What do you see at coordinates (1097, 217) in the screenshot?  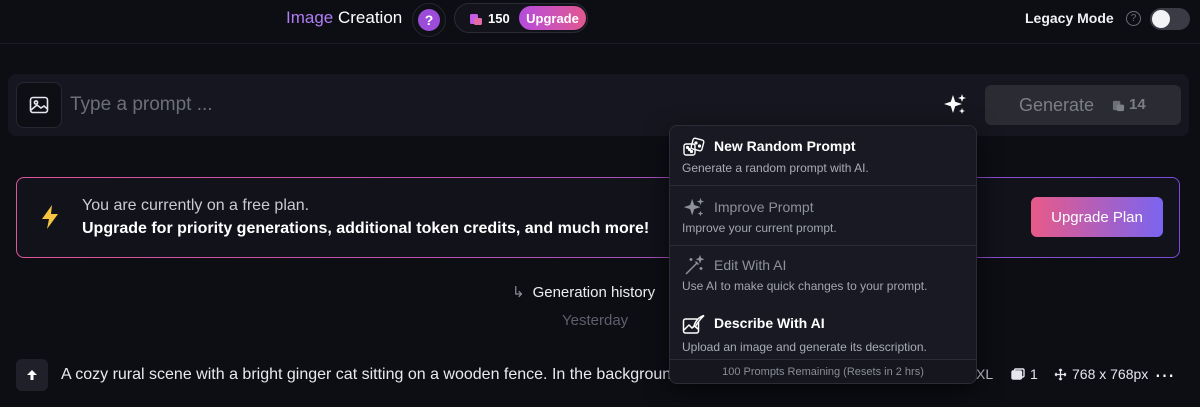 I see `upgrade-plan-button: Upgrade Plan` at bounding box center [1097, 217].